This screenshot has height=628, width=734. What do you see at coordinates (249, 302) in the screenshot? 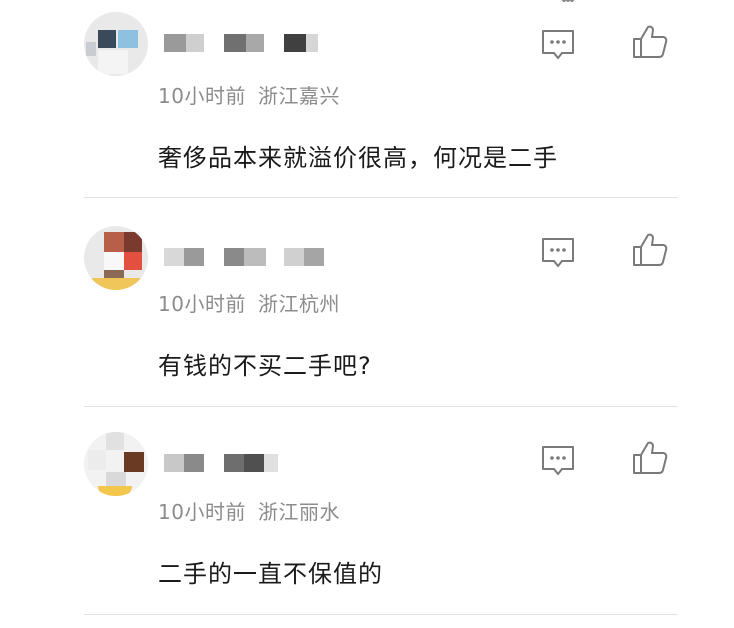
I see `comment-meta: 10小时前 浙江杭州` at bounding box center [249, 302].